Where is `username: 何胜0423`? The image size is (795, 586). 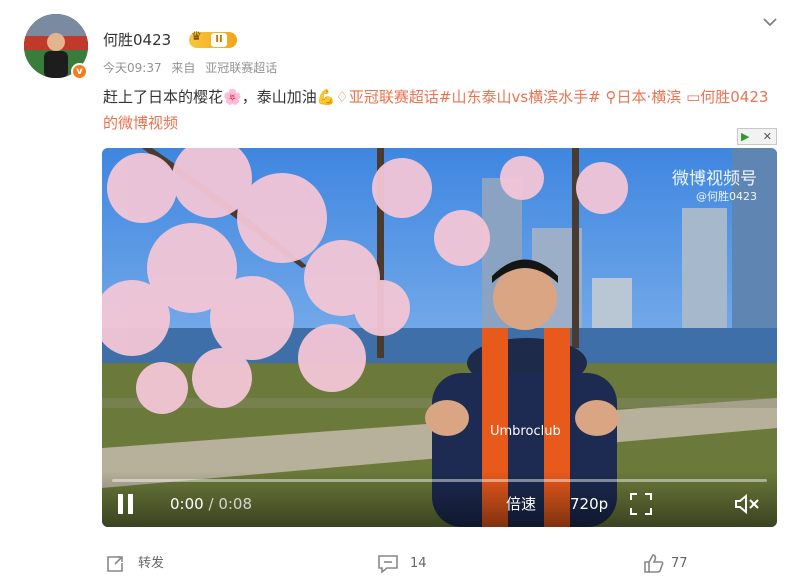
username: 何胜0423 is located at coordinates (137, 40).